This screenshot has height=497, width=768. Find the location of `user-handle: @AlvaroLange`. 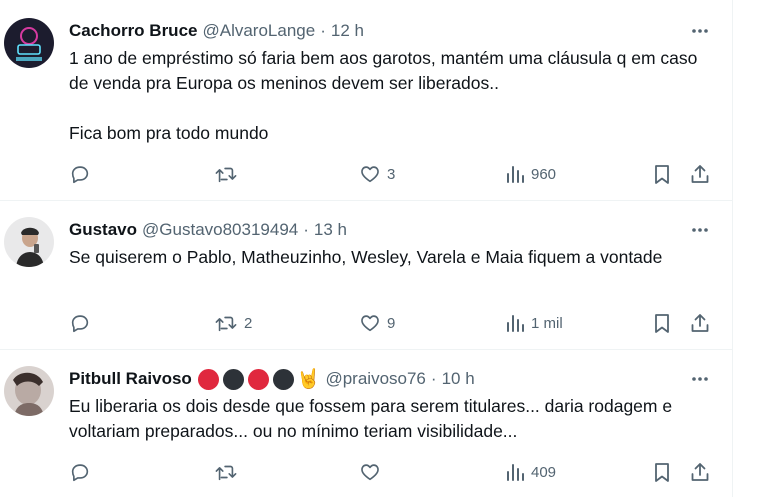

user-handle: @AlvaroLange is located at coordinates (258, 31).